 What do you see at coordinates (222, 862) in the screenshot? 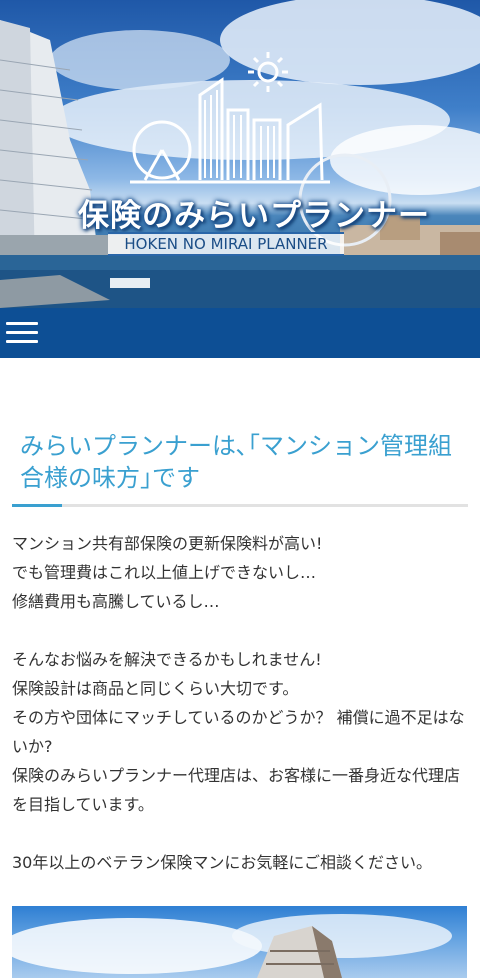
I see `paragraph-line: 30年以上のベテラン保険マンにお気軽にご相談ください。` at bounding box center [222, 862].